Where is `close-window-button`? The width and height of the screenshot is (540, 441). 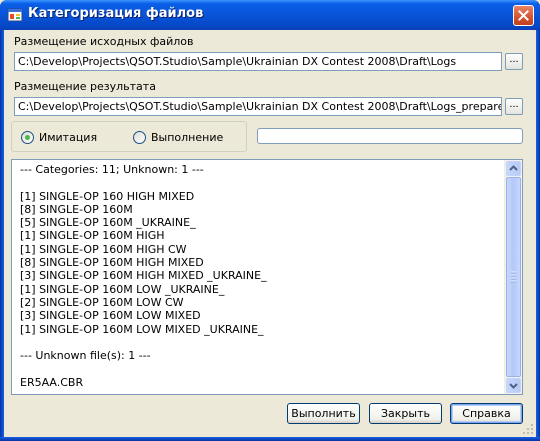 close-window-button is located at coordinates (523, 15).